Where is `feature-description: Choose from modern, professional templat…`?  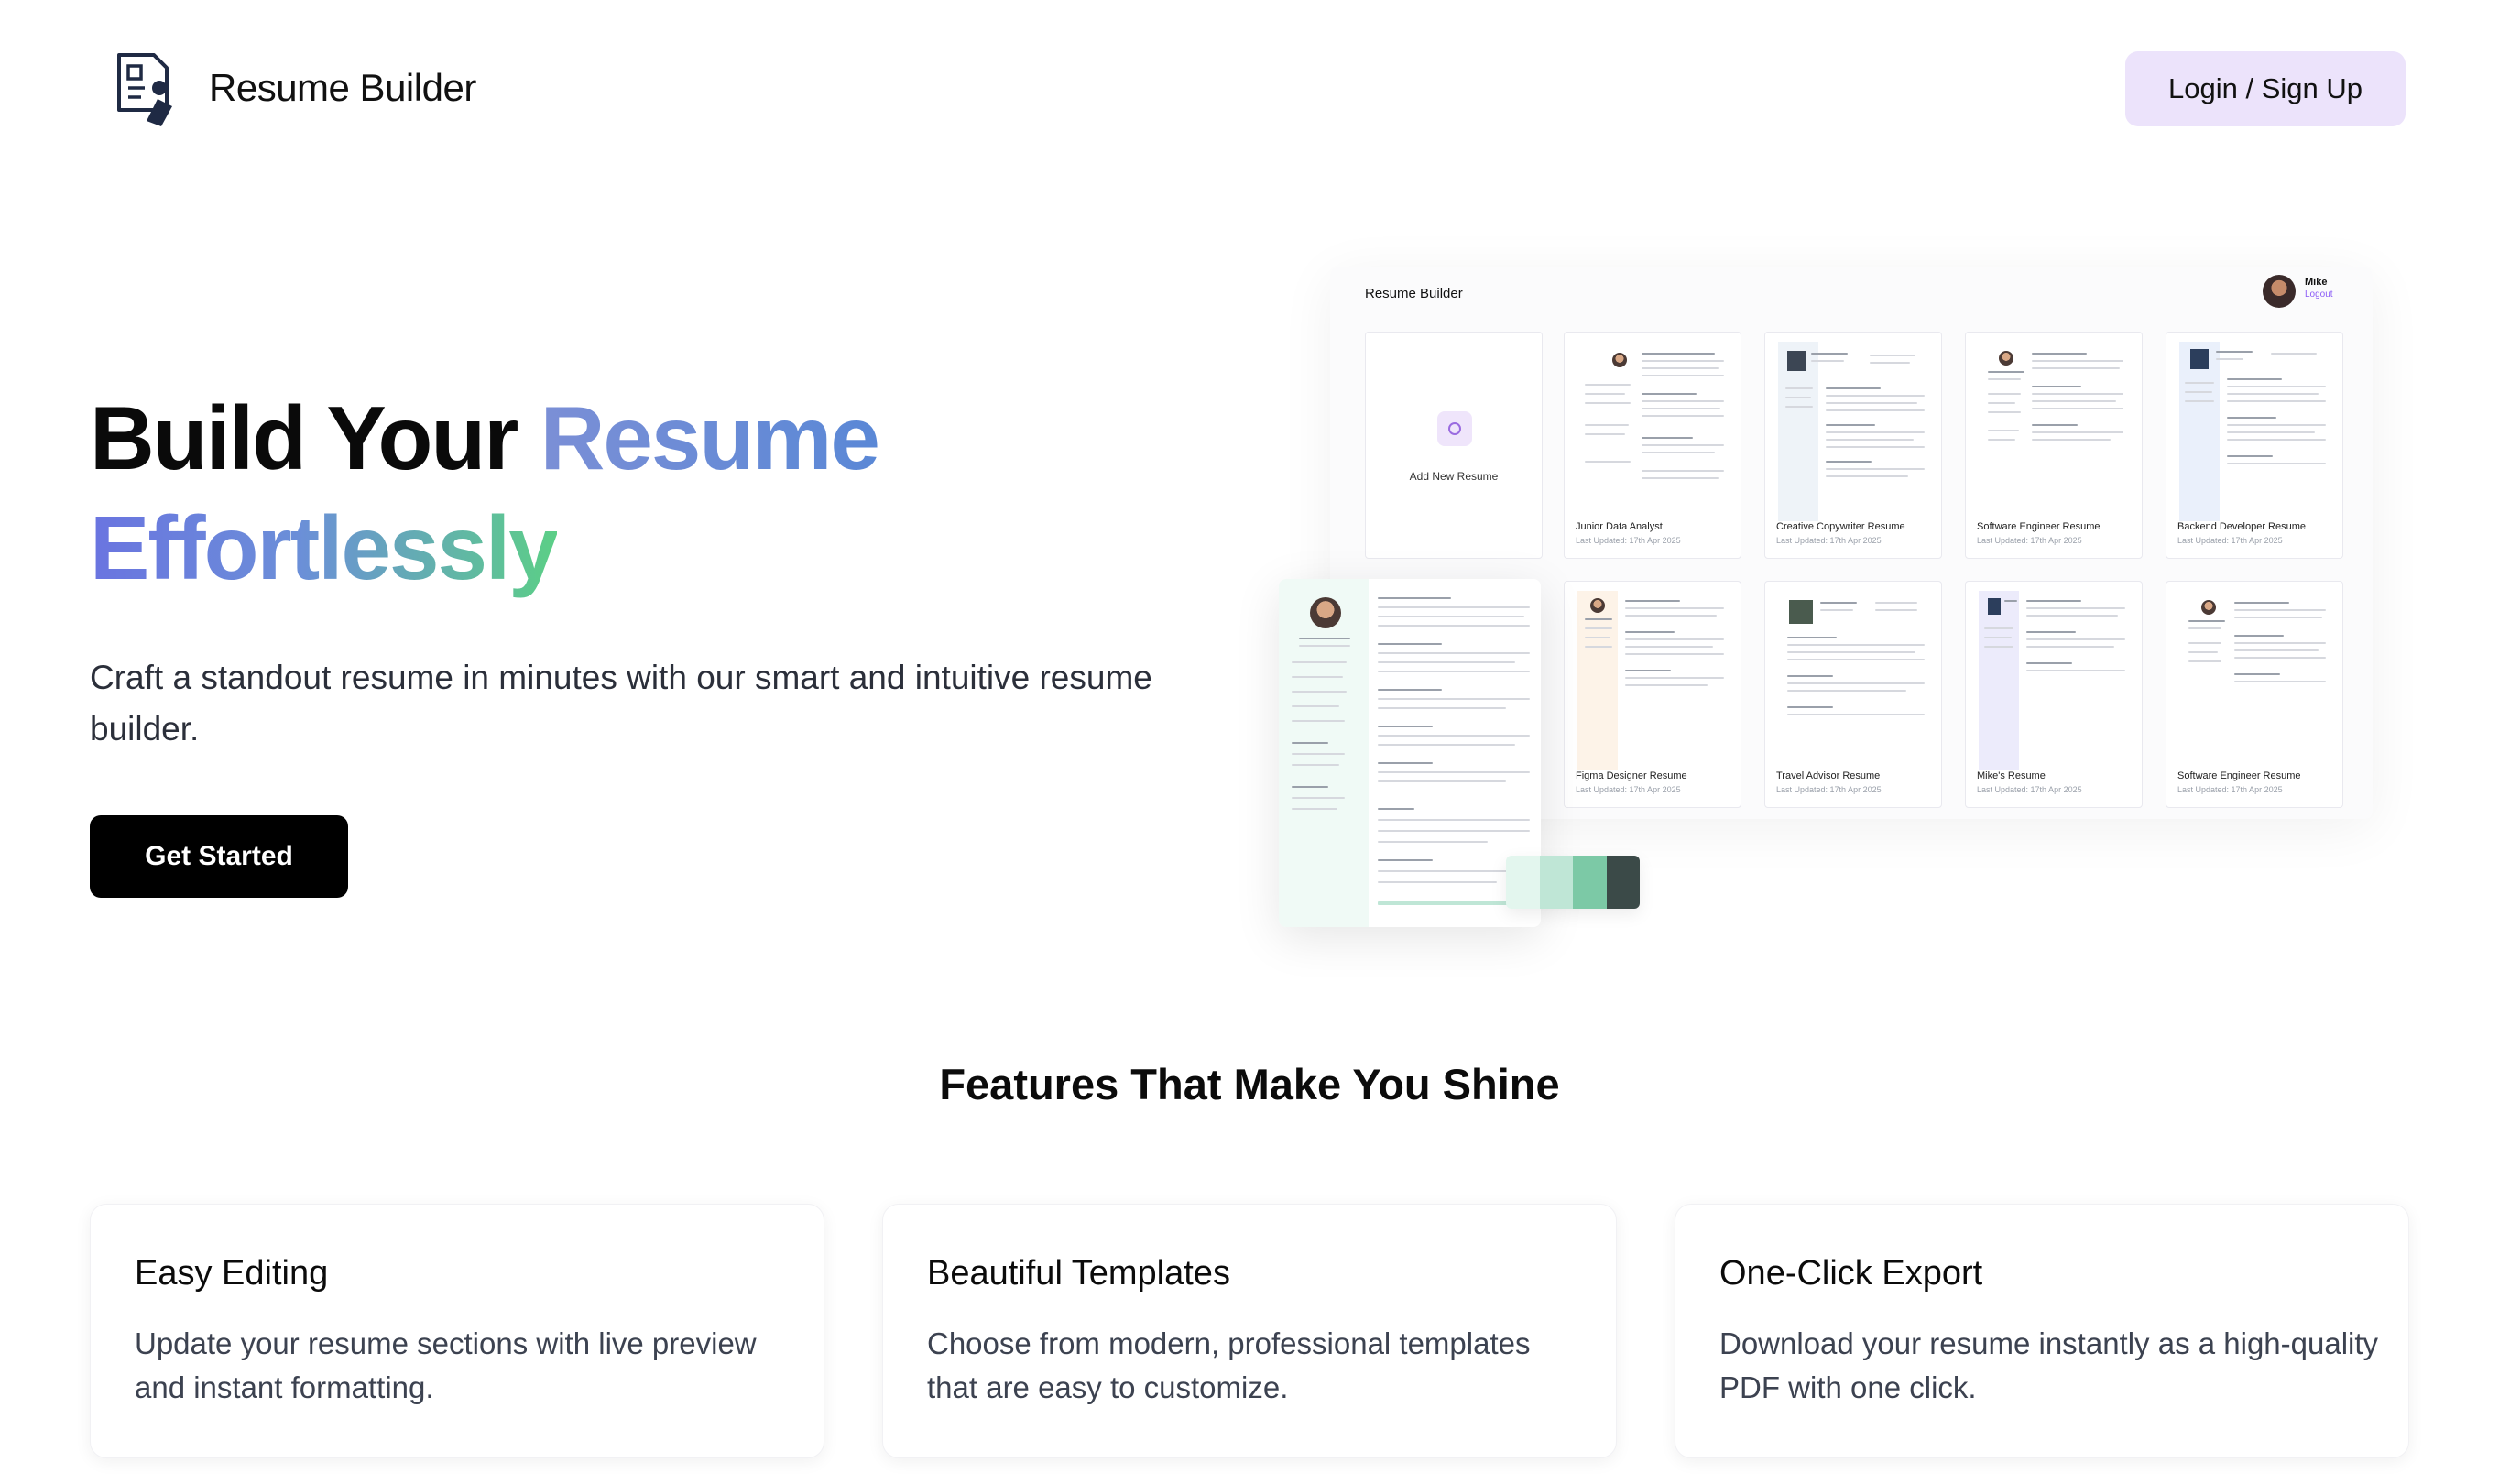
feature-description: Choose from modern, professional templat… is located at coordinates (1229, 1365).